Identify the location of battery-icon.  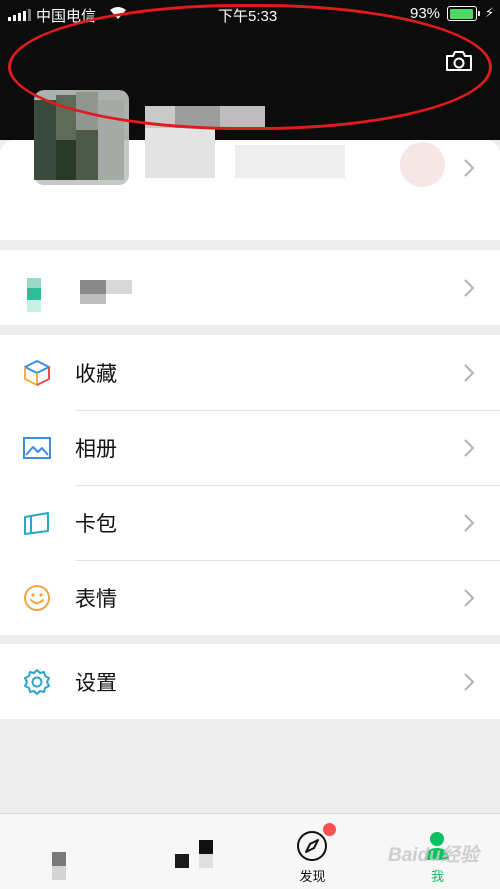
(463, 13).